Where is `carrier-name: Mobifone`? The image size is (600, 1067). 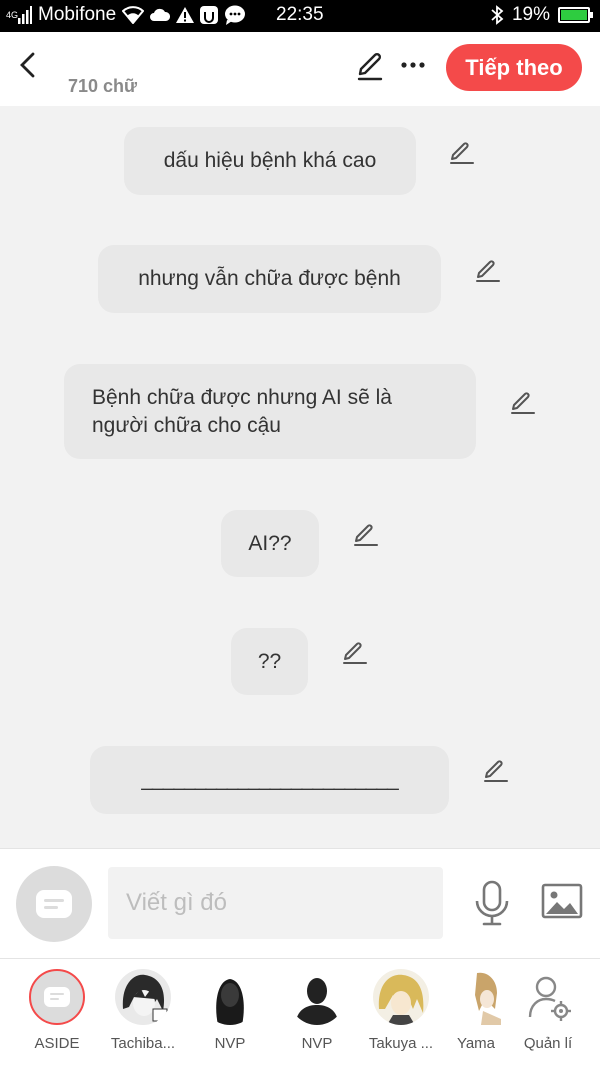
carrier-name: Mobifone is located at coordinates (77, 14).